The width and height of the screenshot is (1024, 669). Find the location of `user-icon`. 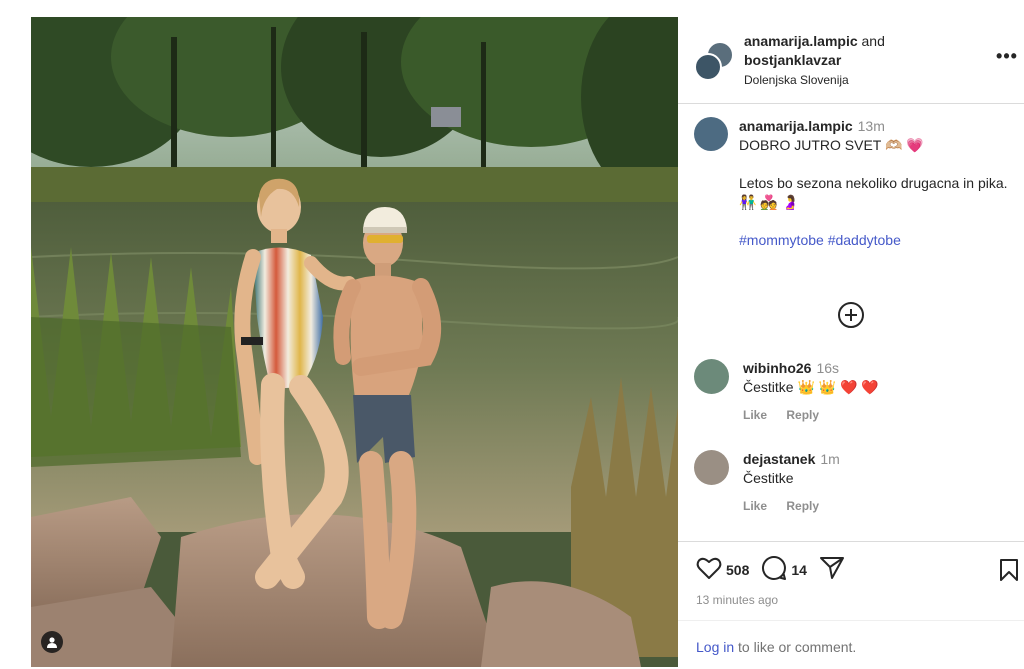

user-icon is located at coordinates (52, 642).